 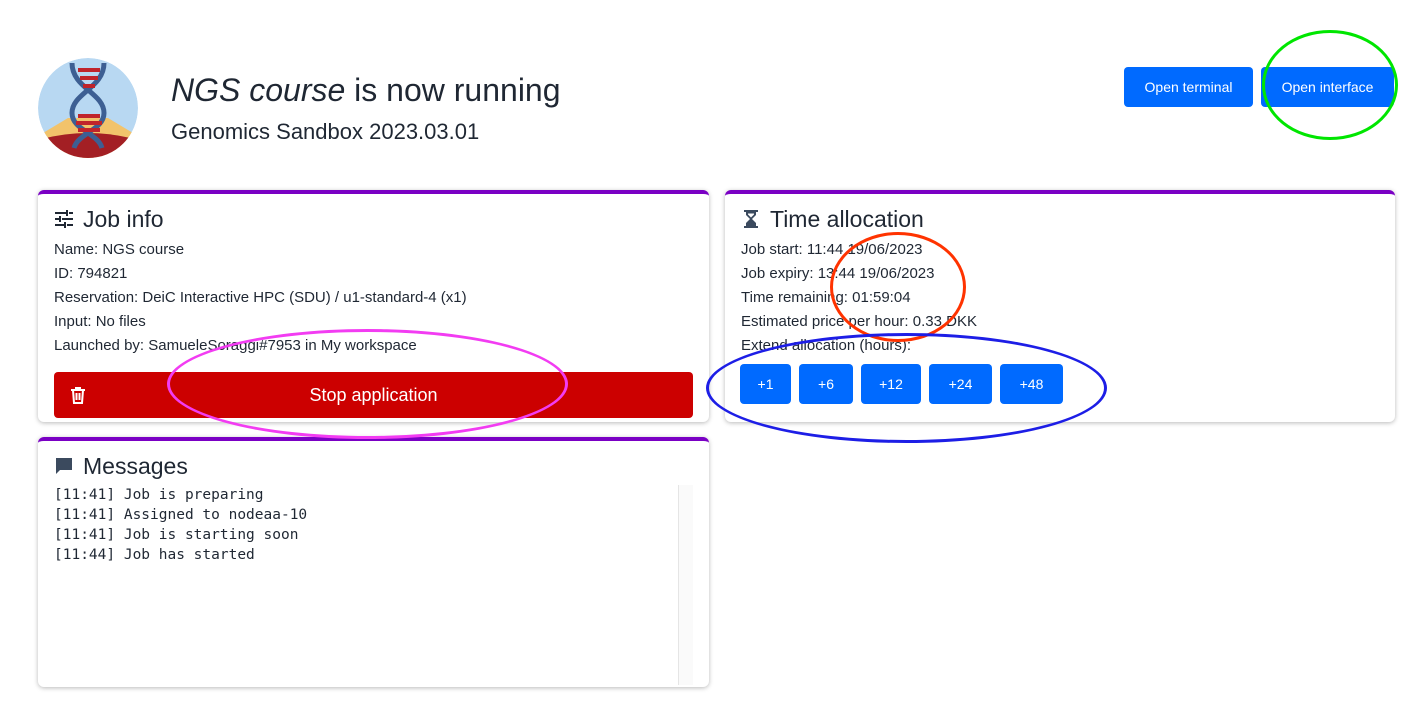 I want to click on app-version: Genomics Sandbox 2023.03.01, so click(x=325, y=131).